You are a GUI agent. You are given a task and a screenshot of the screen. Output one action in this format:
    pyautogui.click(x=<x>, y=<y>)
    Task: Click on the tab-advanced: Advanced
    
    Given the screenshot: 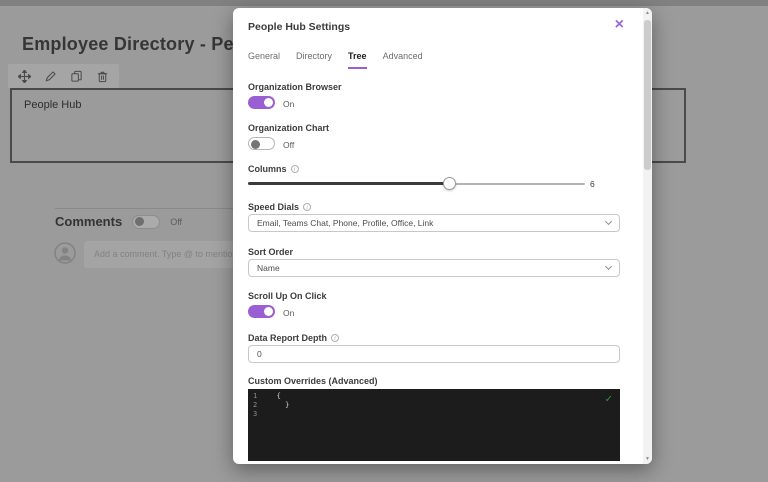 What is the action you would take?
    pyautogui.click(x=403, y=60)
    